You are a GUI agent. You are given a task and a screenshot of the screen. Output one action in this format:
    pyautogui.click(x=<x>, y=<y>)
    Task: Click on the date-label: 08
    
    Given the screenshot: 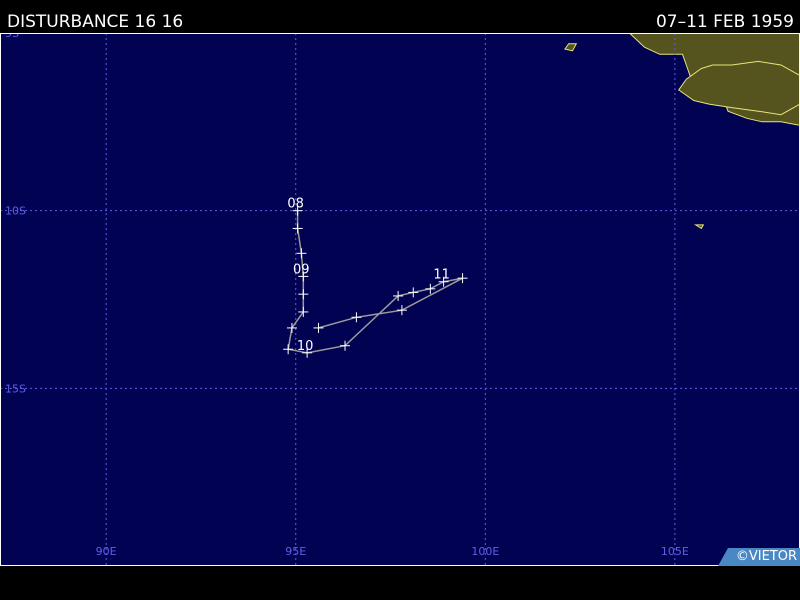 What is the action you would take?
    pyautogui.click(x=295, y=204)
    